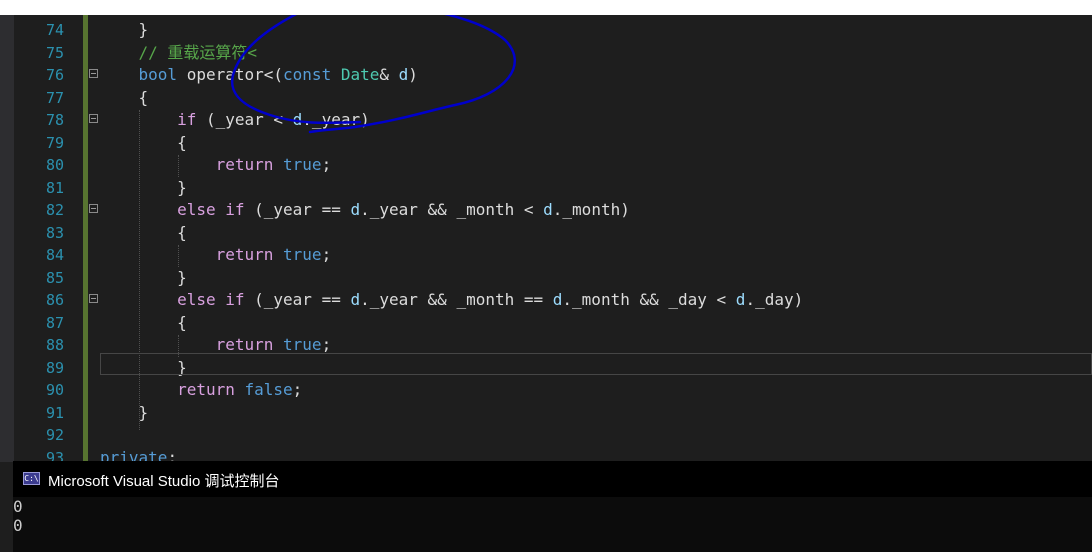 Image resolution: width=1092 pixels, height=552 pixels. Describe the element at coordinates (552, 516) in the screenshot. I see `console-output: 0 0` at that location.